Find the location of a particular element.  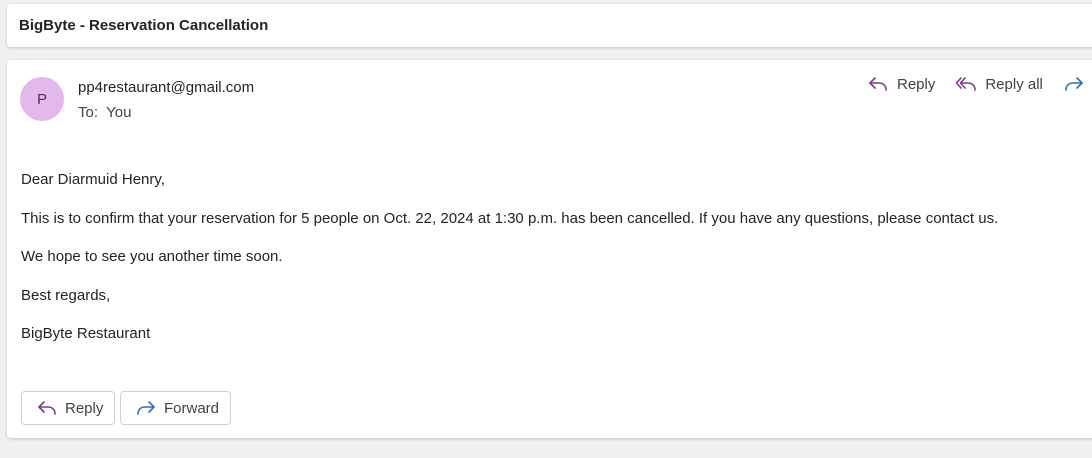

forward-button-top is located at coordinates (1077, 84).